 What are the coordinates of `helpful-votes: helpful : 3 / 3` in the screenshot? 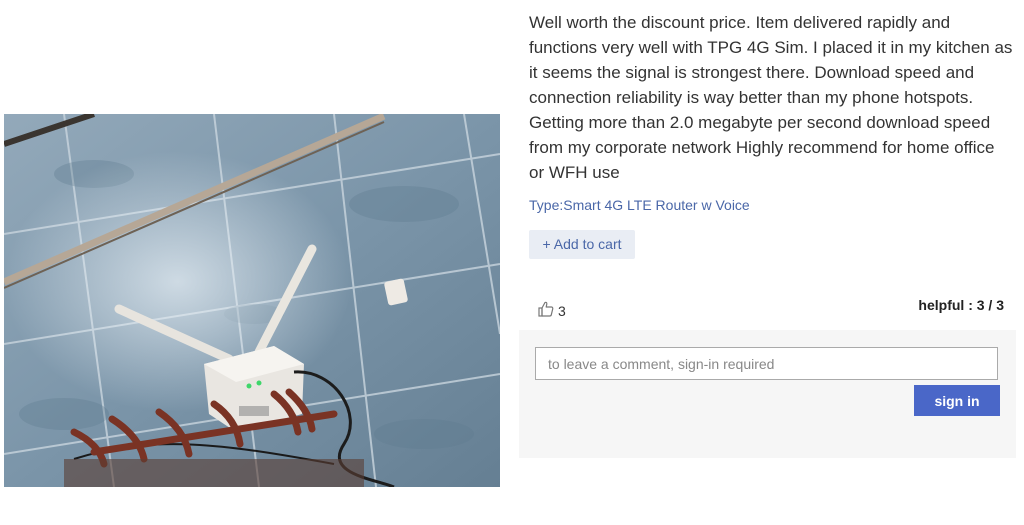 It's located at (961, 305).